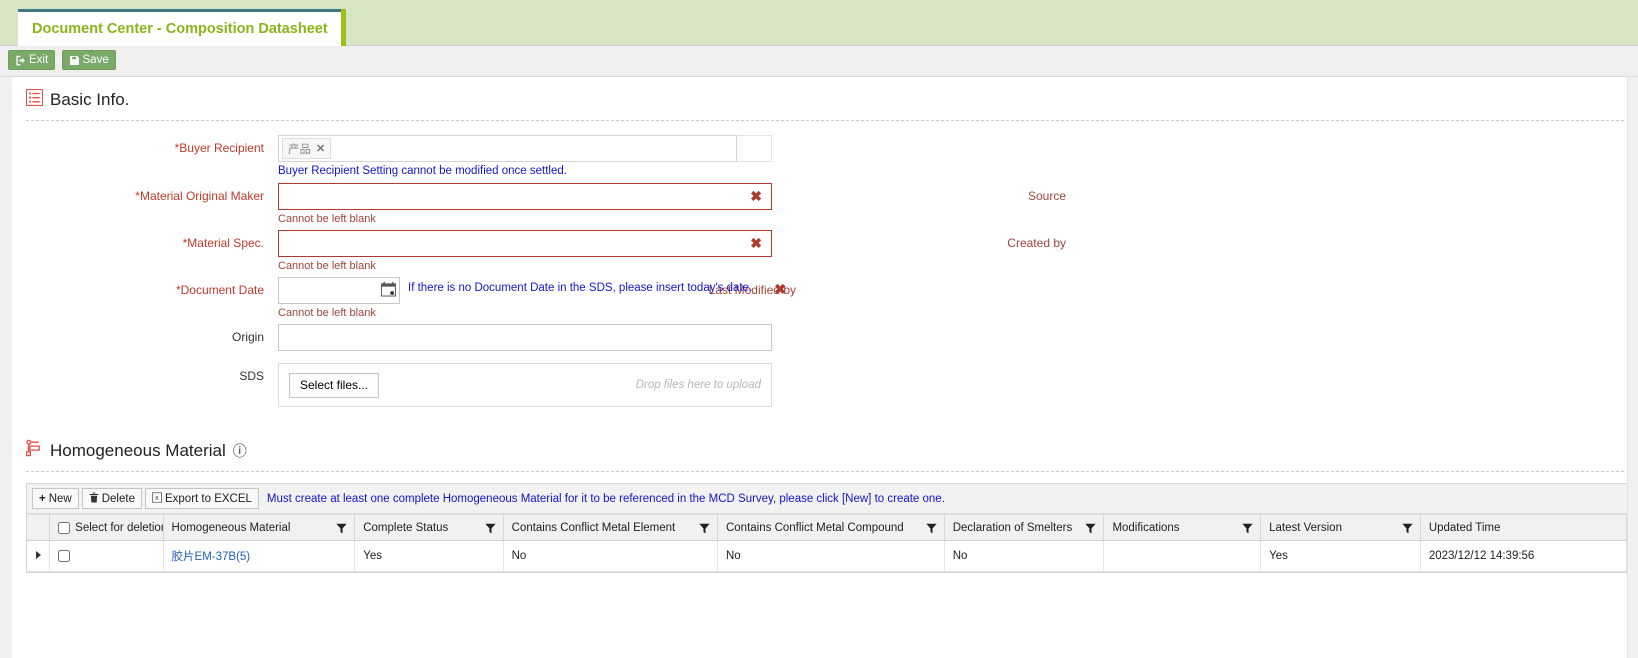 The height and width of the screenshot is (658, 1638). Describe the element at coordinates (231, 527) in the screenshot. I see `column-label: Homogeneous Material` at that location.